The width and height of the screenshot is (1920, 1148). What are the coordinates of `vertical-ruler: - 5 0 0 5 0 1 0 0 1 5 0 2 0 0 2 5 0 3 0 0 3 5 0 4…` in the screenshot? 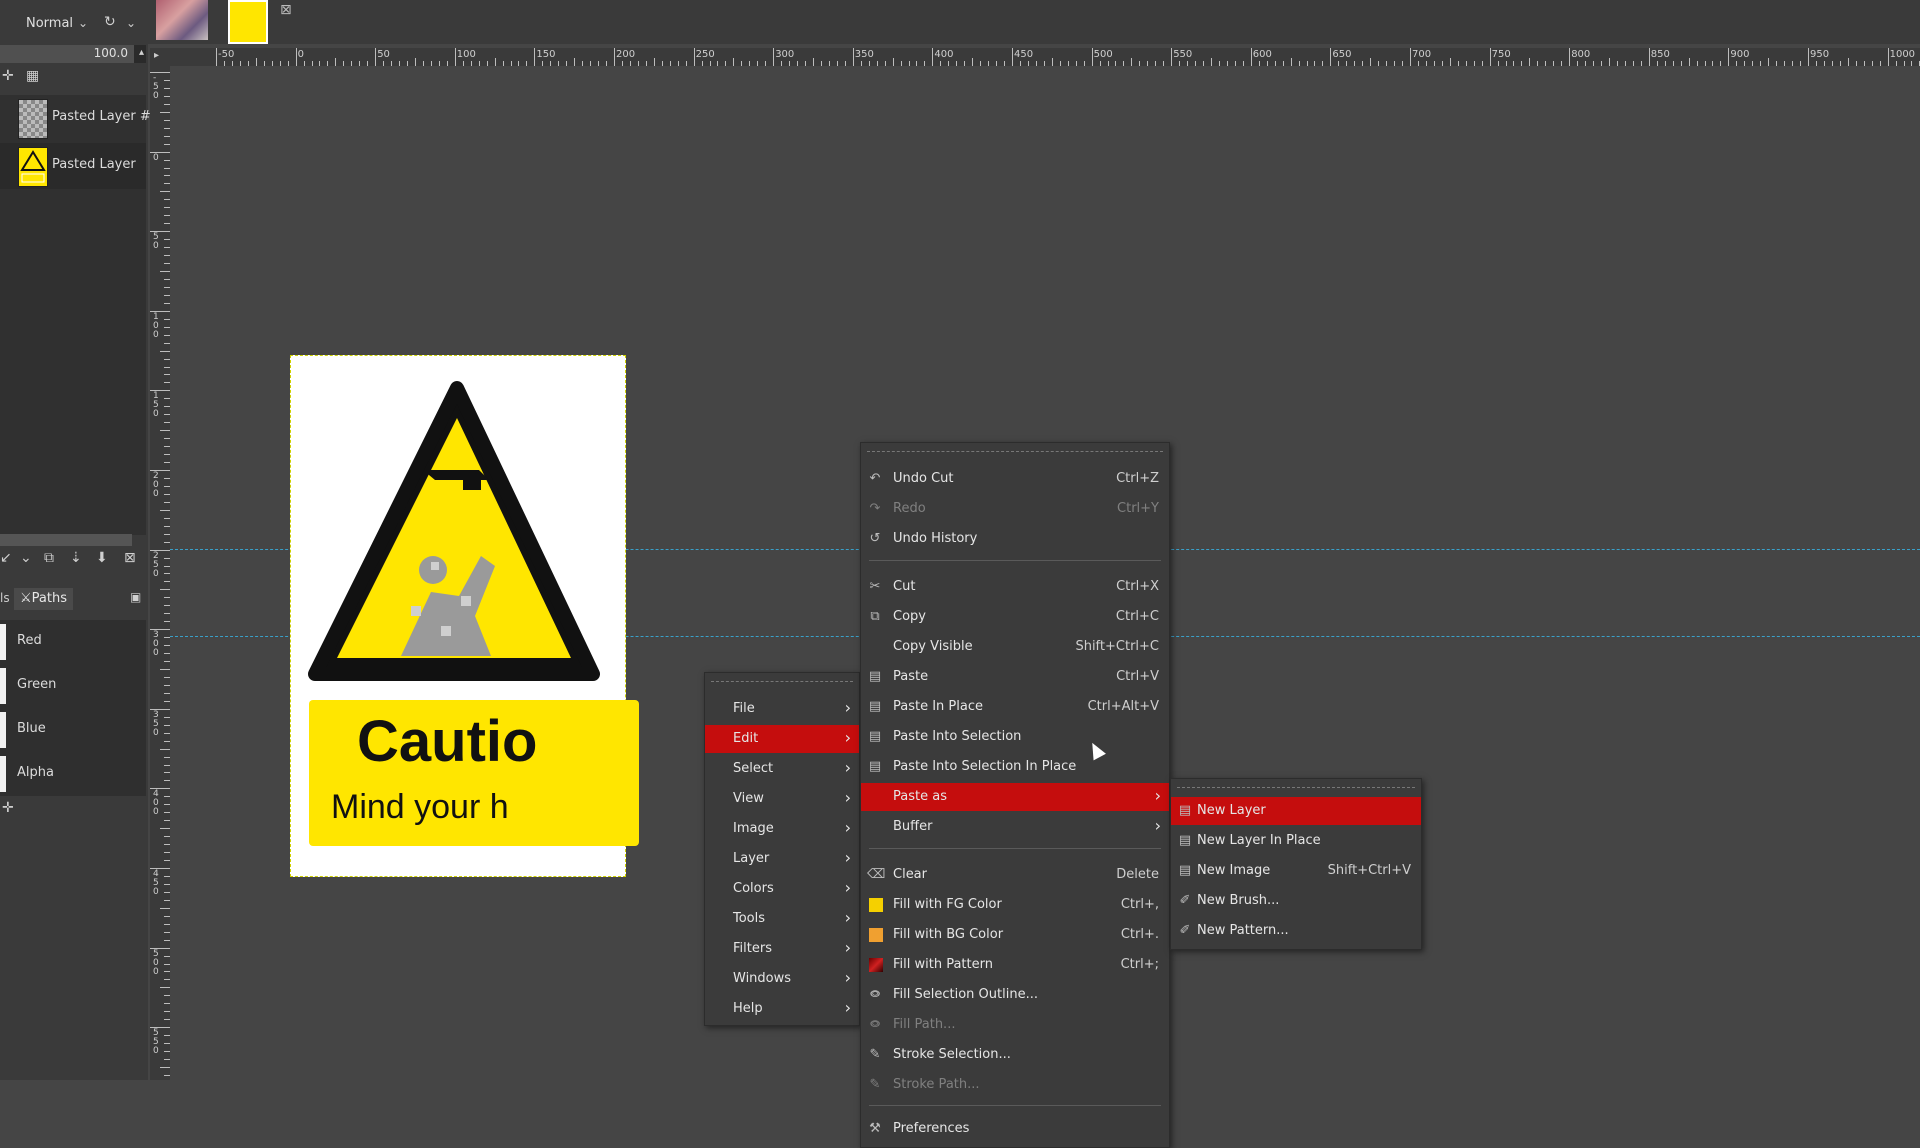 It's located at (160, 573).